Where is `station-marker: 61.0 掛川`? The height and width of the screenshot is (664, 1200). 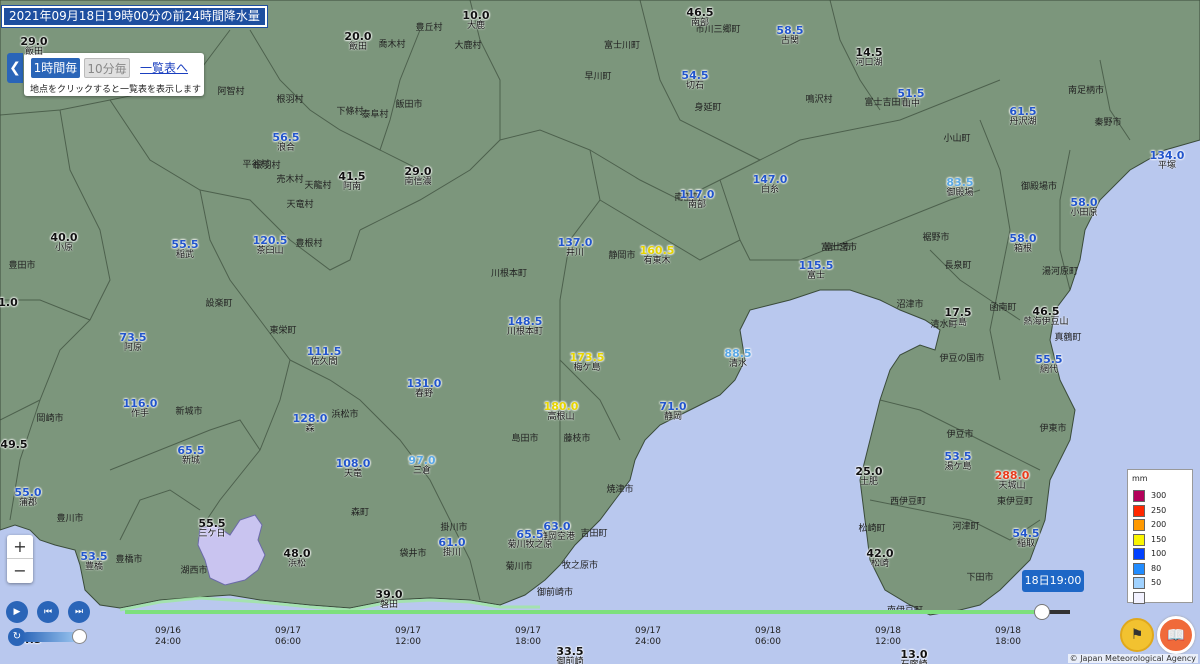
station-marker: 61.0 掛川 is located at coordinates (451, 547).